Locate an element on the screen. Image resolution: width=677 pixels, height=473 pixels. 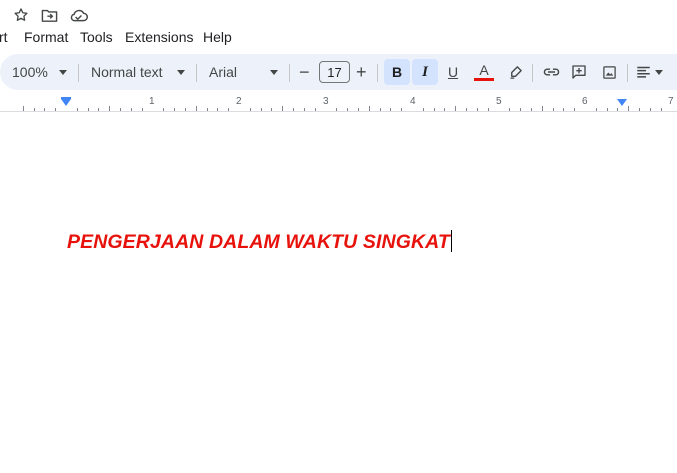
font-family-select: Arial is located at coordinates (244, 72).